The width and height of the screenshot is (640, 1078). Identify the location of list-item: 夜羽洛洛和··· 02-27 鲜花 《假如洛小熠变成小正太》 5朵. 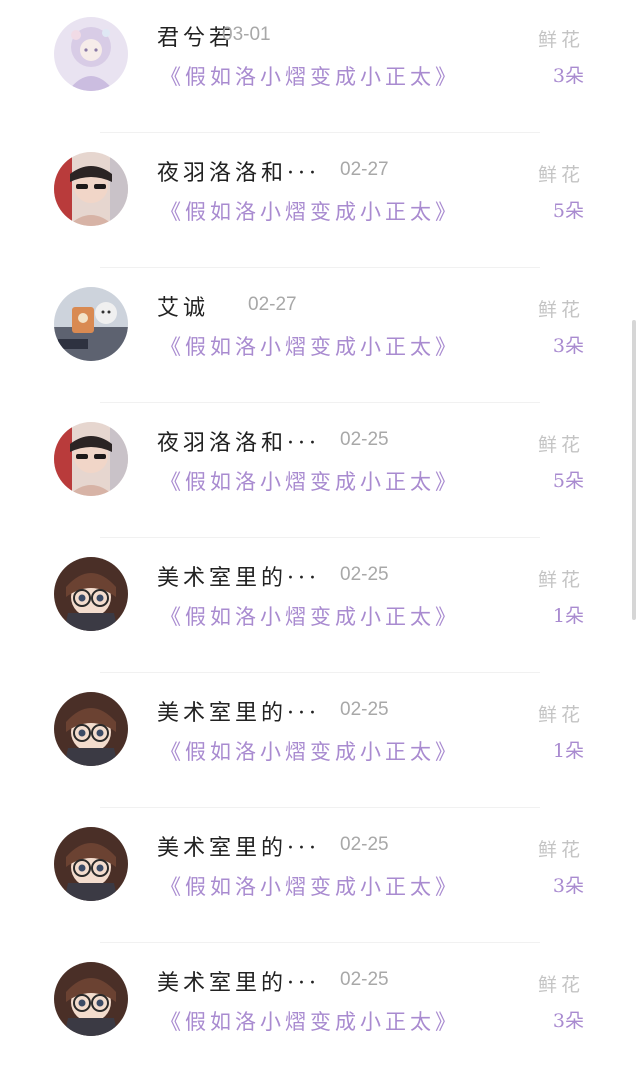
(320, 200).